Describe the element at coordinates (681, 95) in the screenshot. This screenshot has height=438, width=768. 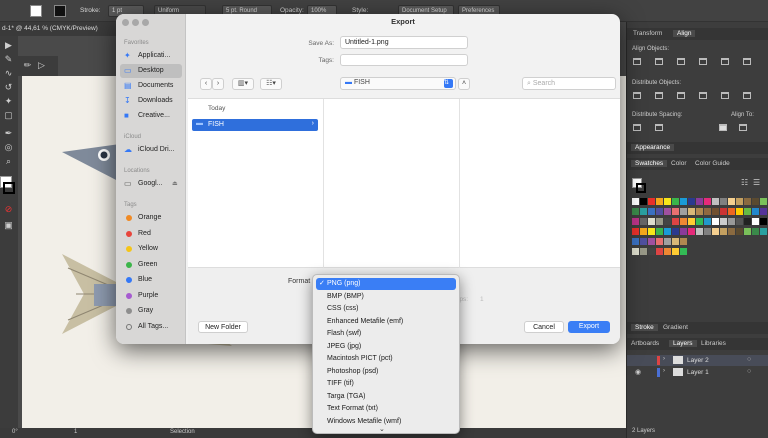
I see `distribute-bottom-icon` at that location.